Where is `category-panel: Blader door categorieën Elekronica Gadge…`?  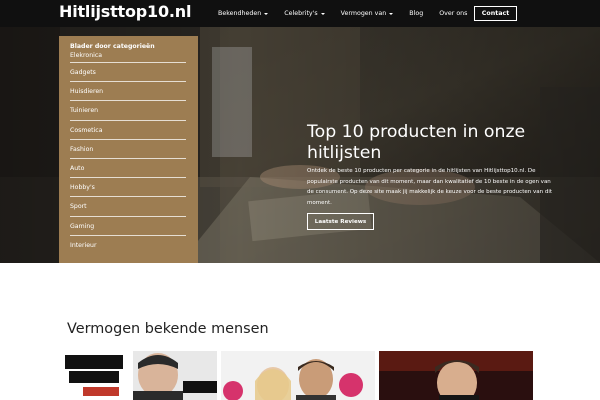
category-panel: Blader door categorieën Elekronica Gadge… is located at coordinates (128, 149).